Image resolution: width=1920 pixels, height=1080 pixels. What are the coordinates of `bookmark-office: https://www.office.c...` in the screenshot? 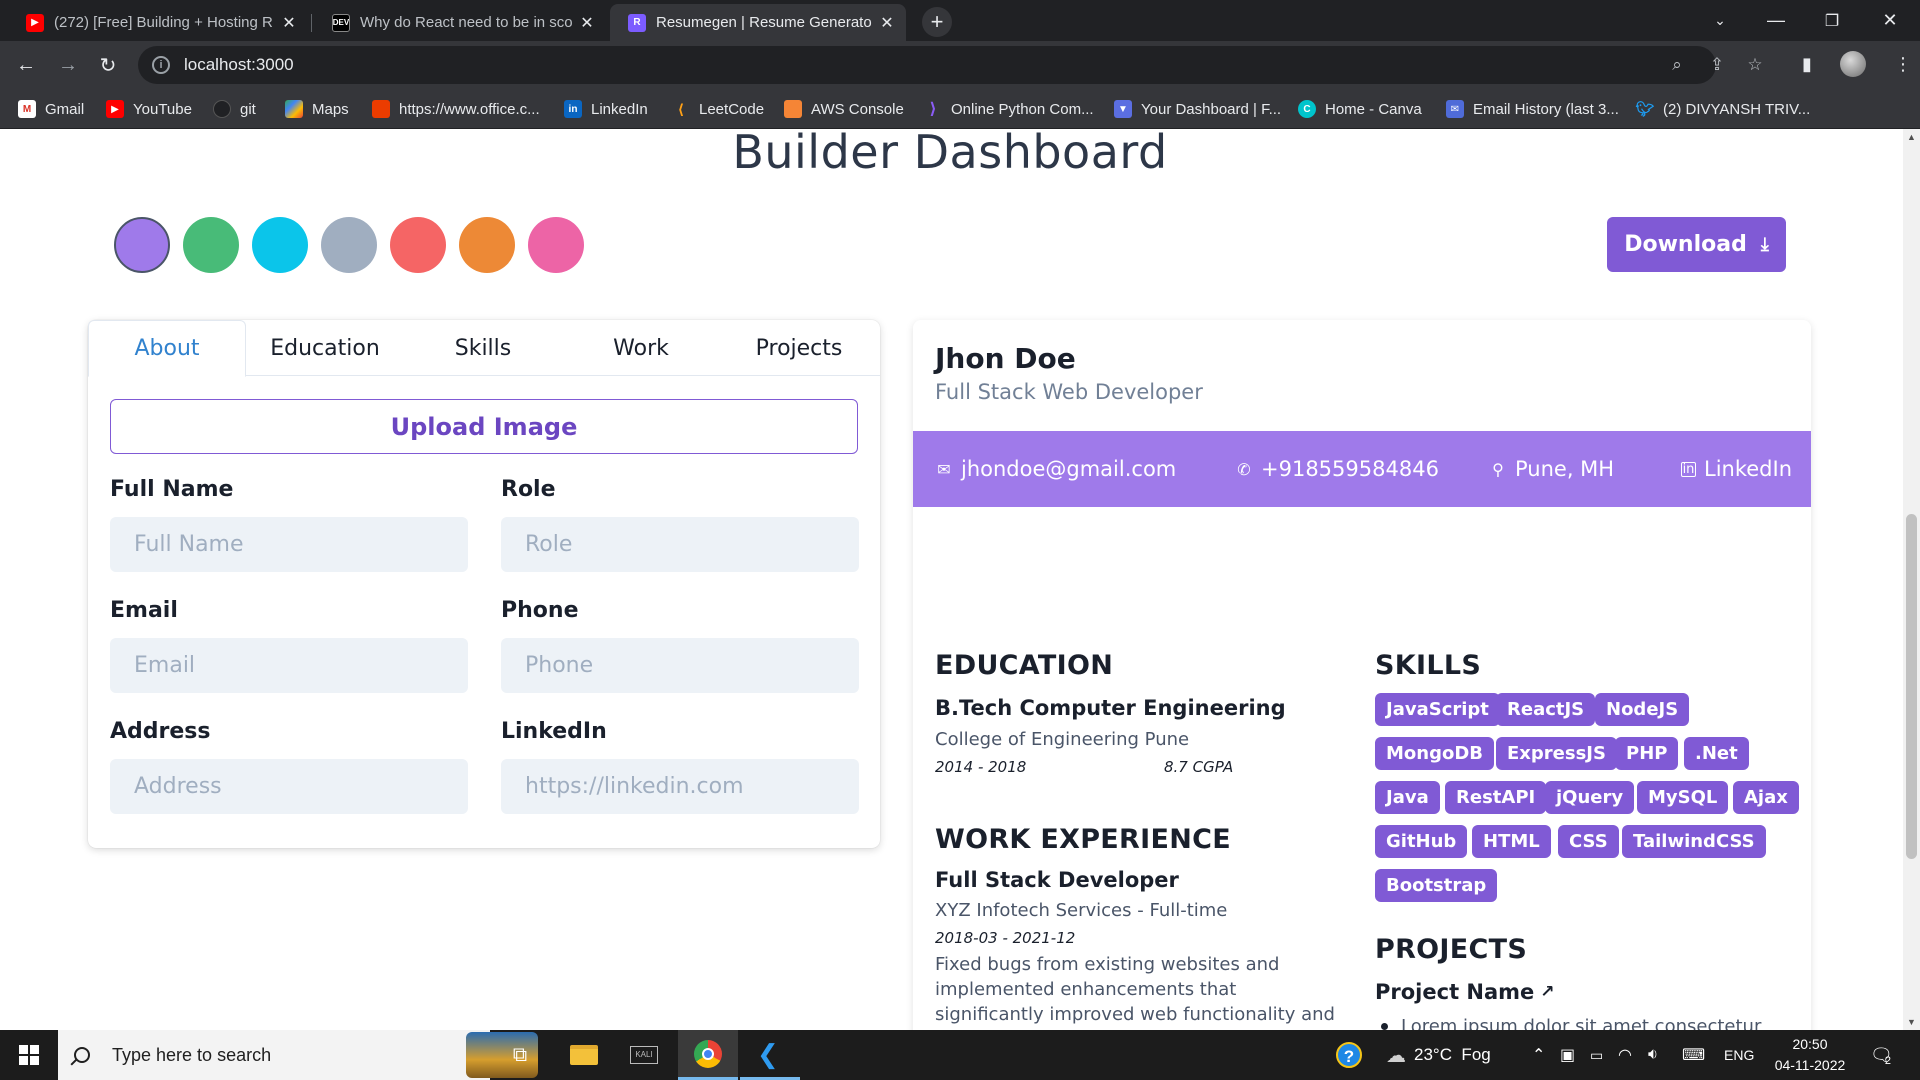 It's located at (456, 109).